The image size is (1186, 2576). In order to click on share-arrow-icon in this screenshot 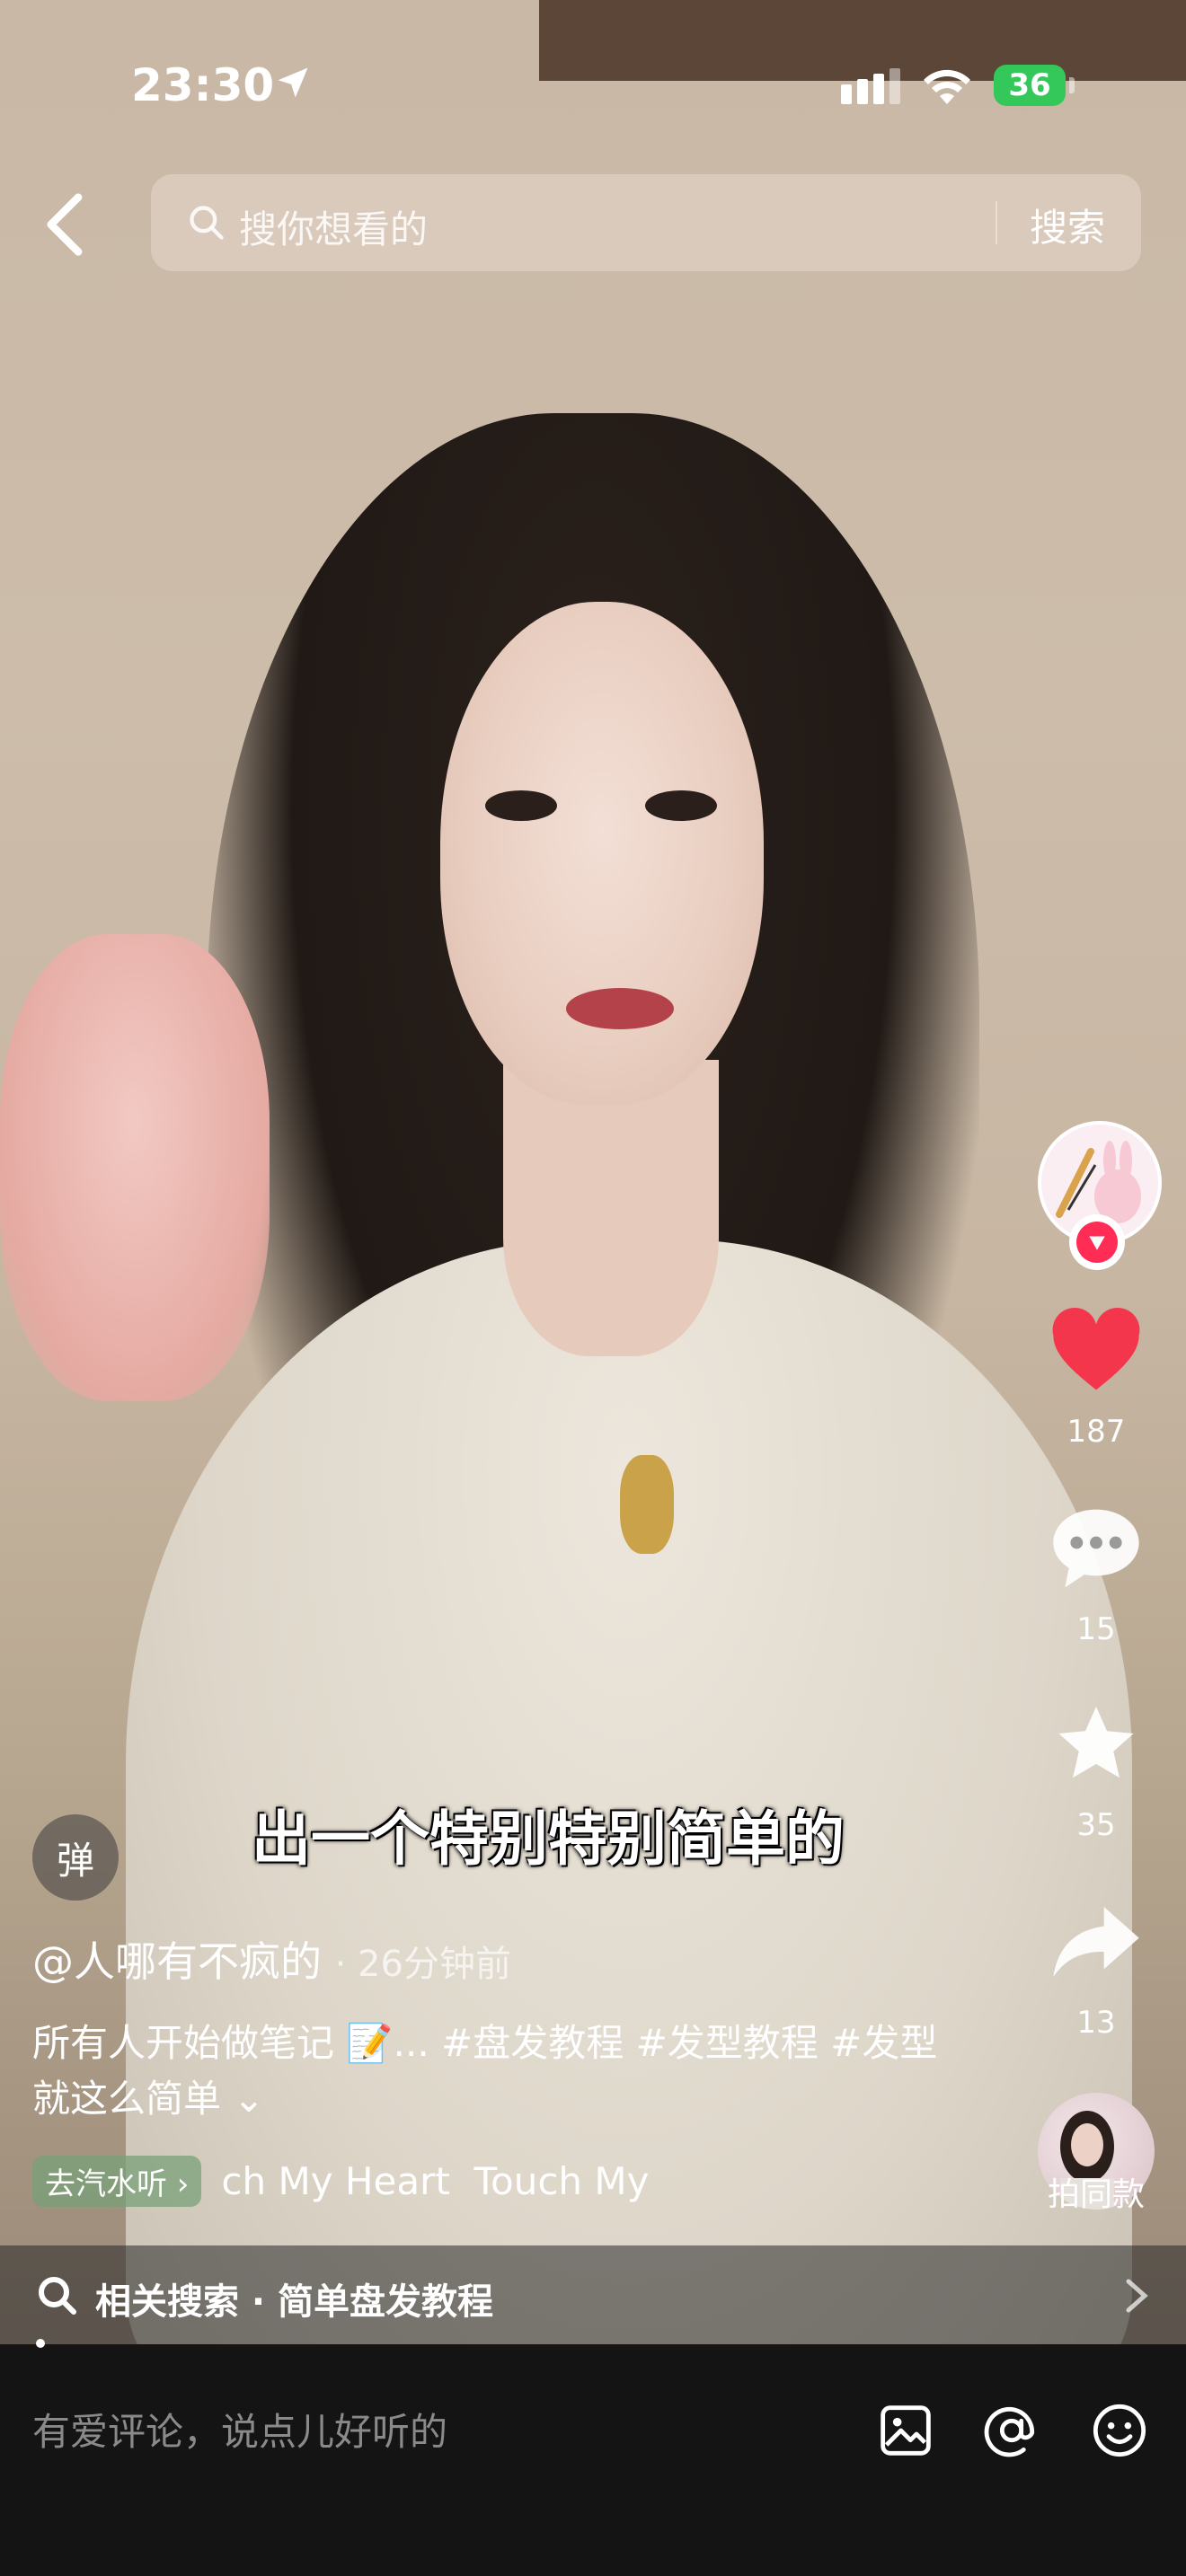, I will do `click(1096, 1942)`.